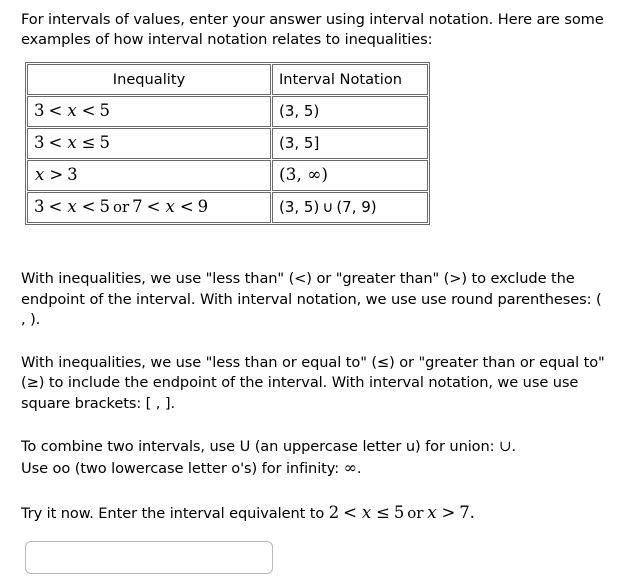  I want to click on prompt-variable-2: x, so click(432, 512).